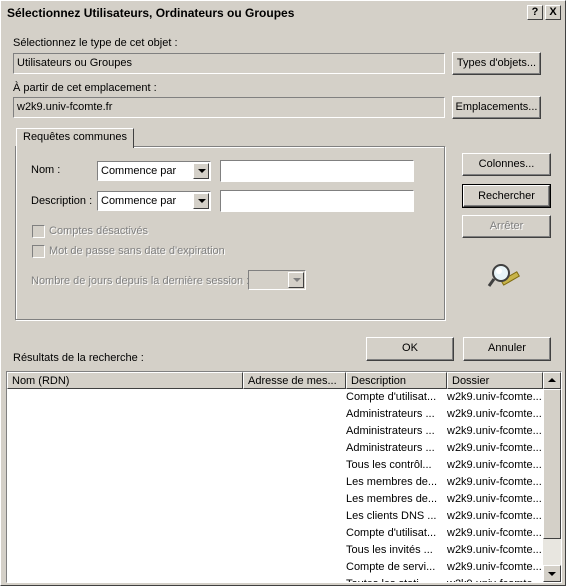 The height and width of the screenshot is (586, 566). What do you see at coordinates (139, 201) in the screenshot?
I see `description-mode-value: Commence par` at bounding box center [139, 201].